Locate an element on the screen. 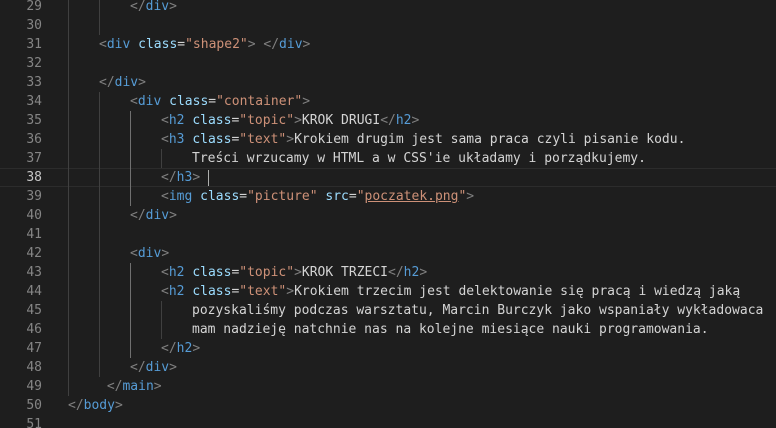 The image size is (776, 428). line-number: 36 is located at coordinates (34, 139).